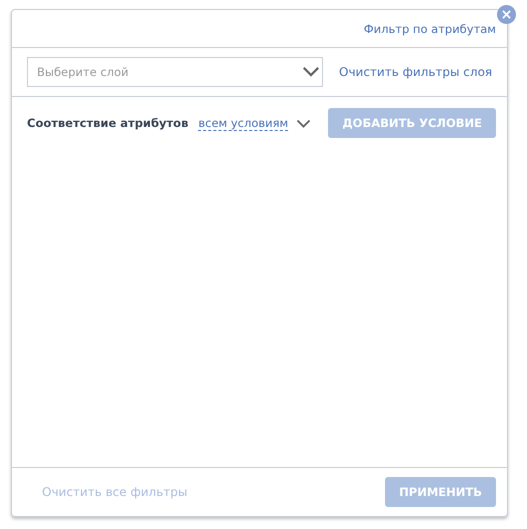 The width and height of the screenshot is (527, 529). What do you see at coordinates (175, 72) in the screenshot?
I see `layer-select: Выберите слой` at bounding box center [175, 72].